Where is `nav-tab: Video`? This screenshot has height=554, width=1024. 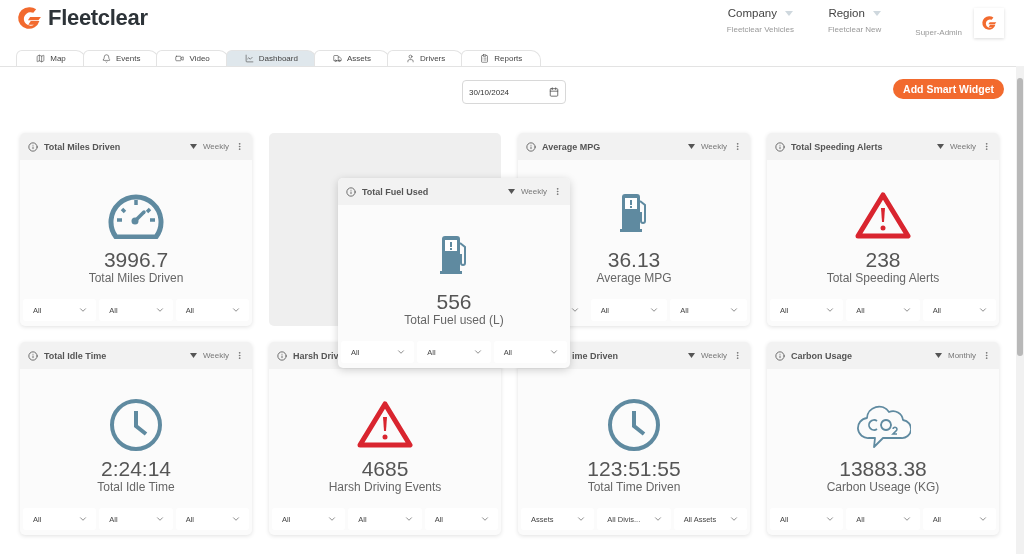 nav-tab: Video is located at coordinates (192, 58).